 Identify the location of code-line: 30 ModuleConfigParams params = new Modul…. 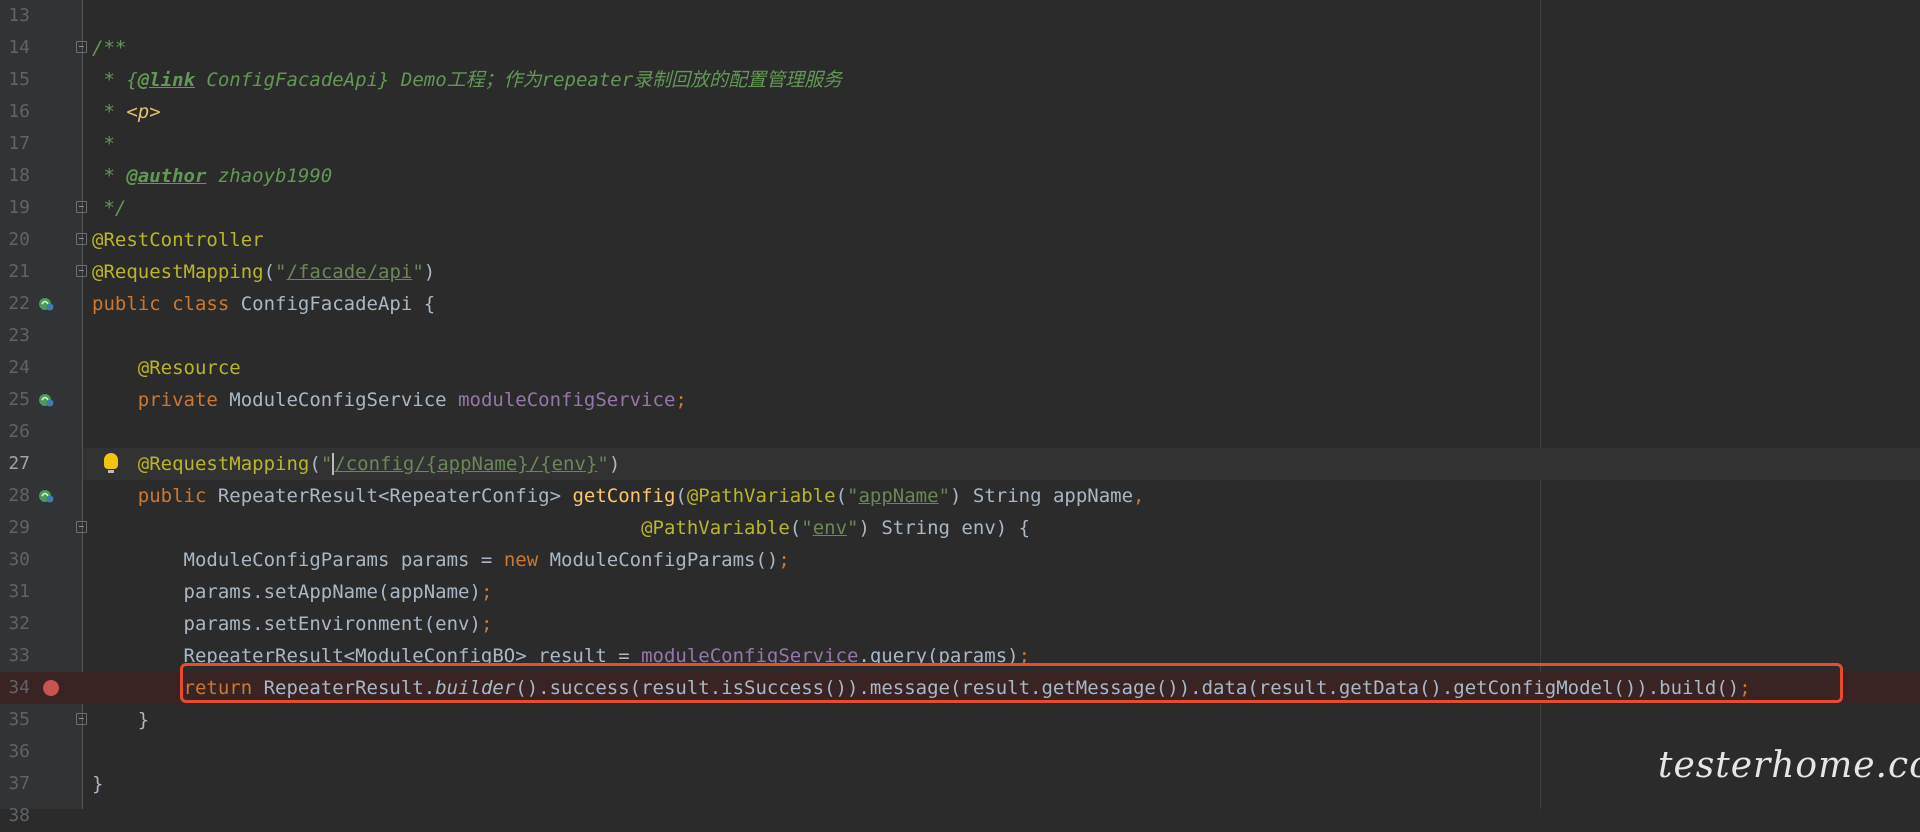
(960, 560).